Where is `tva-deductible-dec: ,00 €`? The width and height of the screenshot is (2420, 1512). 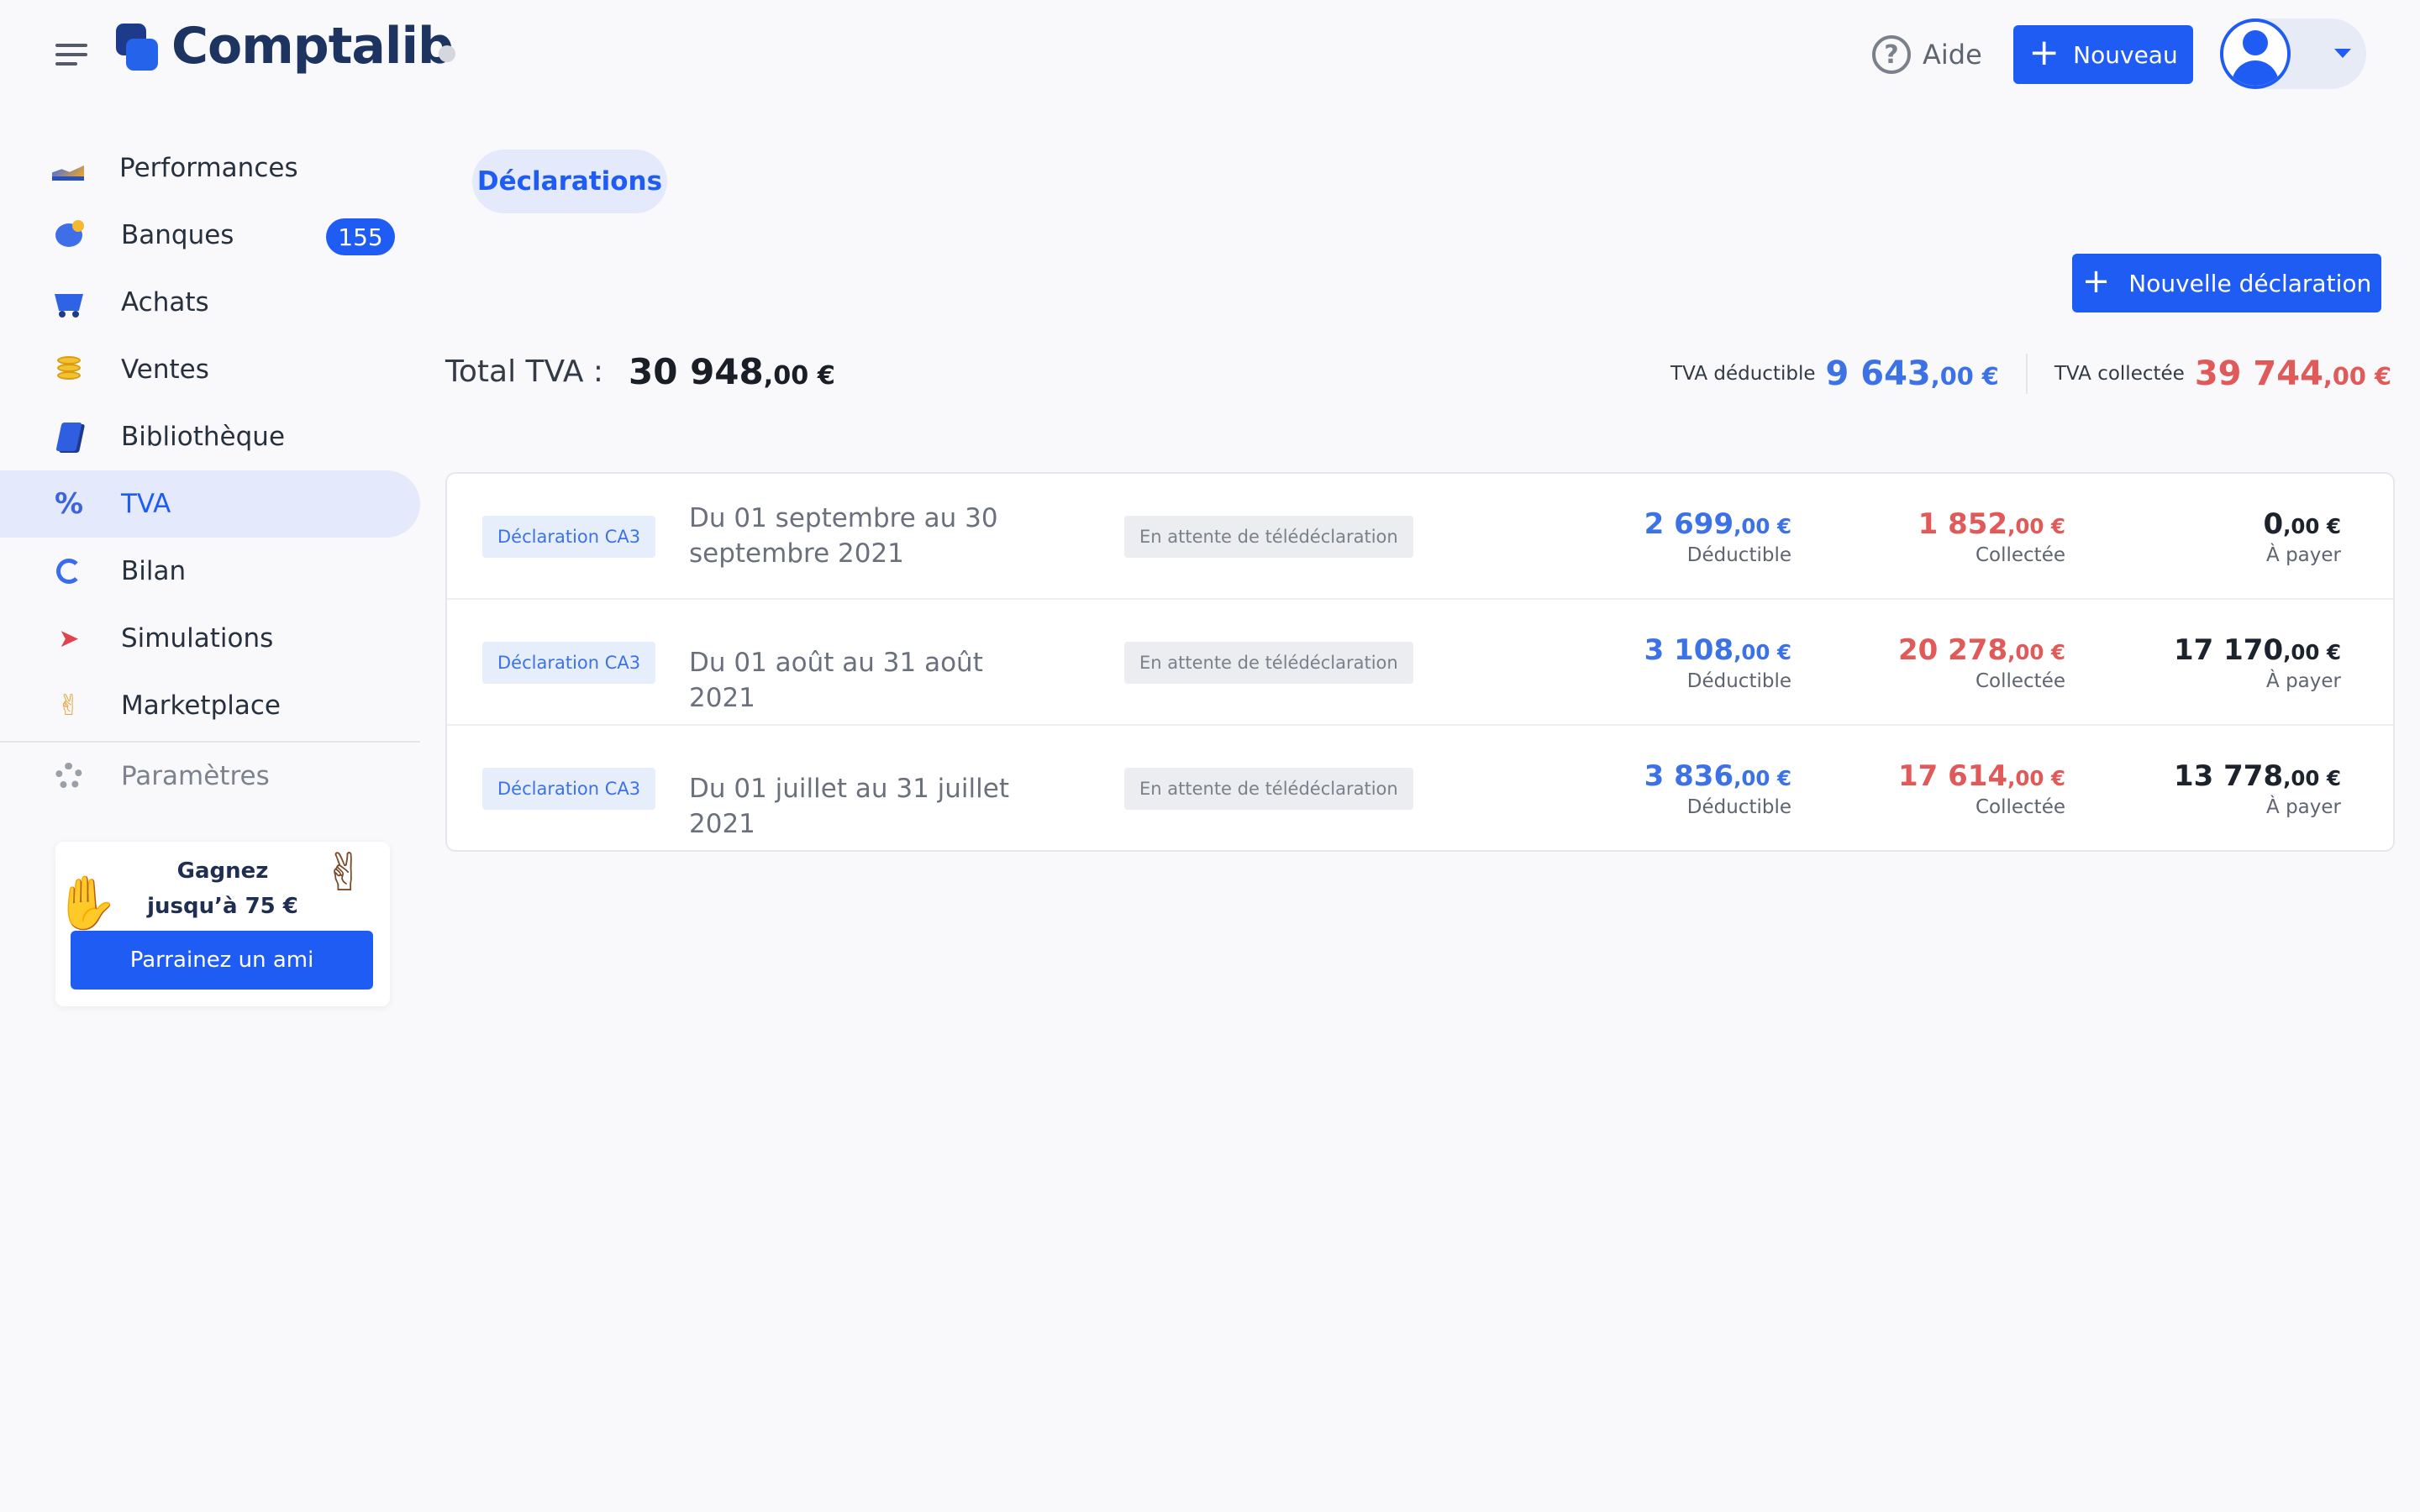
tva-deductible-dec: ,00 € is located at coordinates (1965, 376).